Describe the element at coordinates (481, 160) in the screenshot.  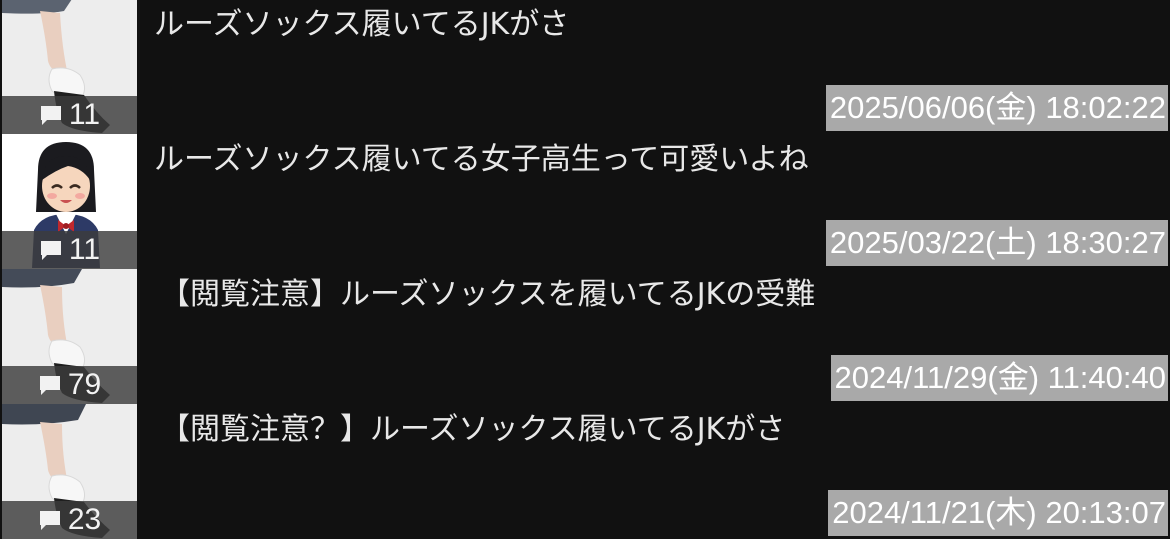
I see `thread-title: ルーズソックス履いてる女子高生って可愛いよね` at that location.